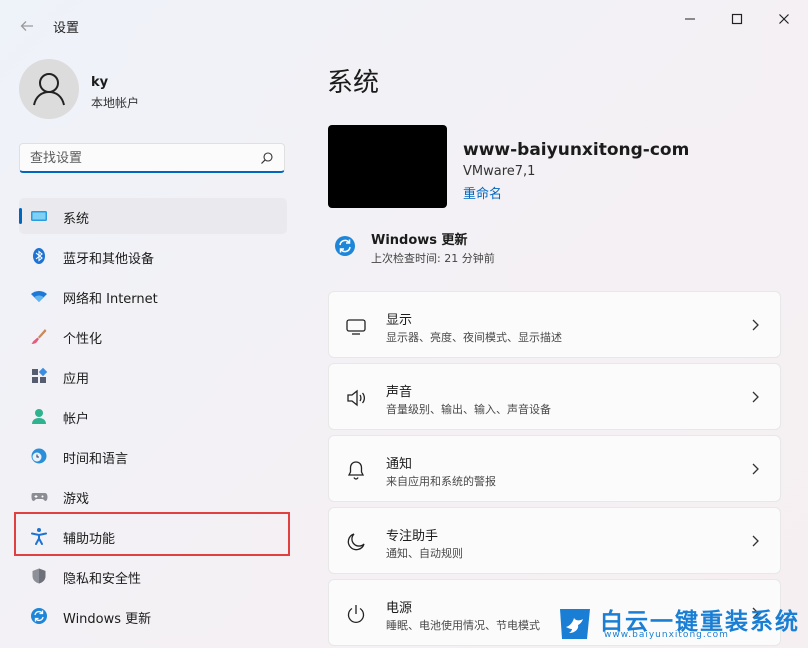 The image size is (808, 648). I want to click on device-model: VMware7,1, so click(499, 171).